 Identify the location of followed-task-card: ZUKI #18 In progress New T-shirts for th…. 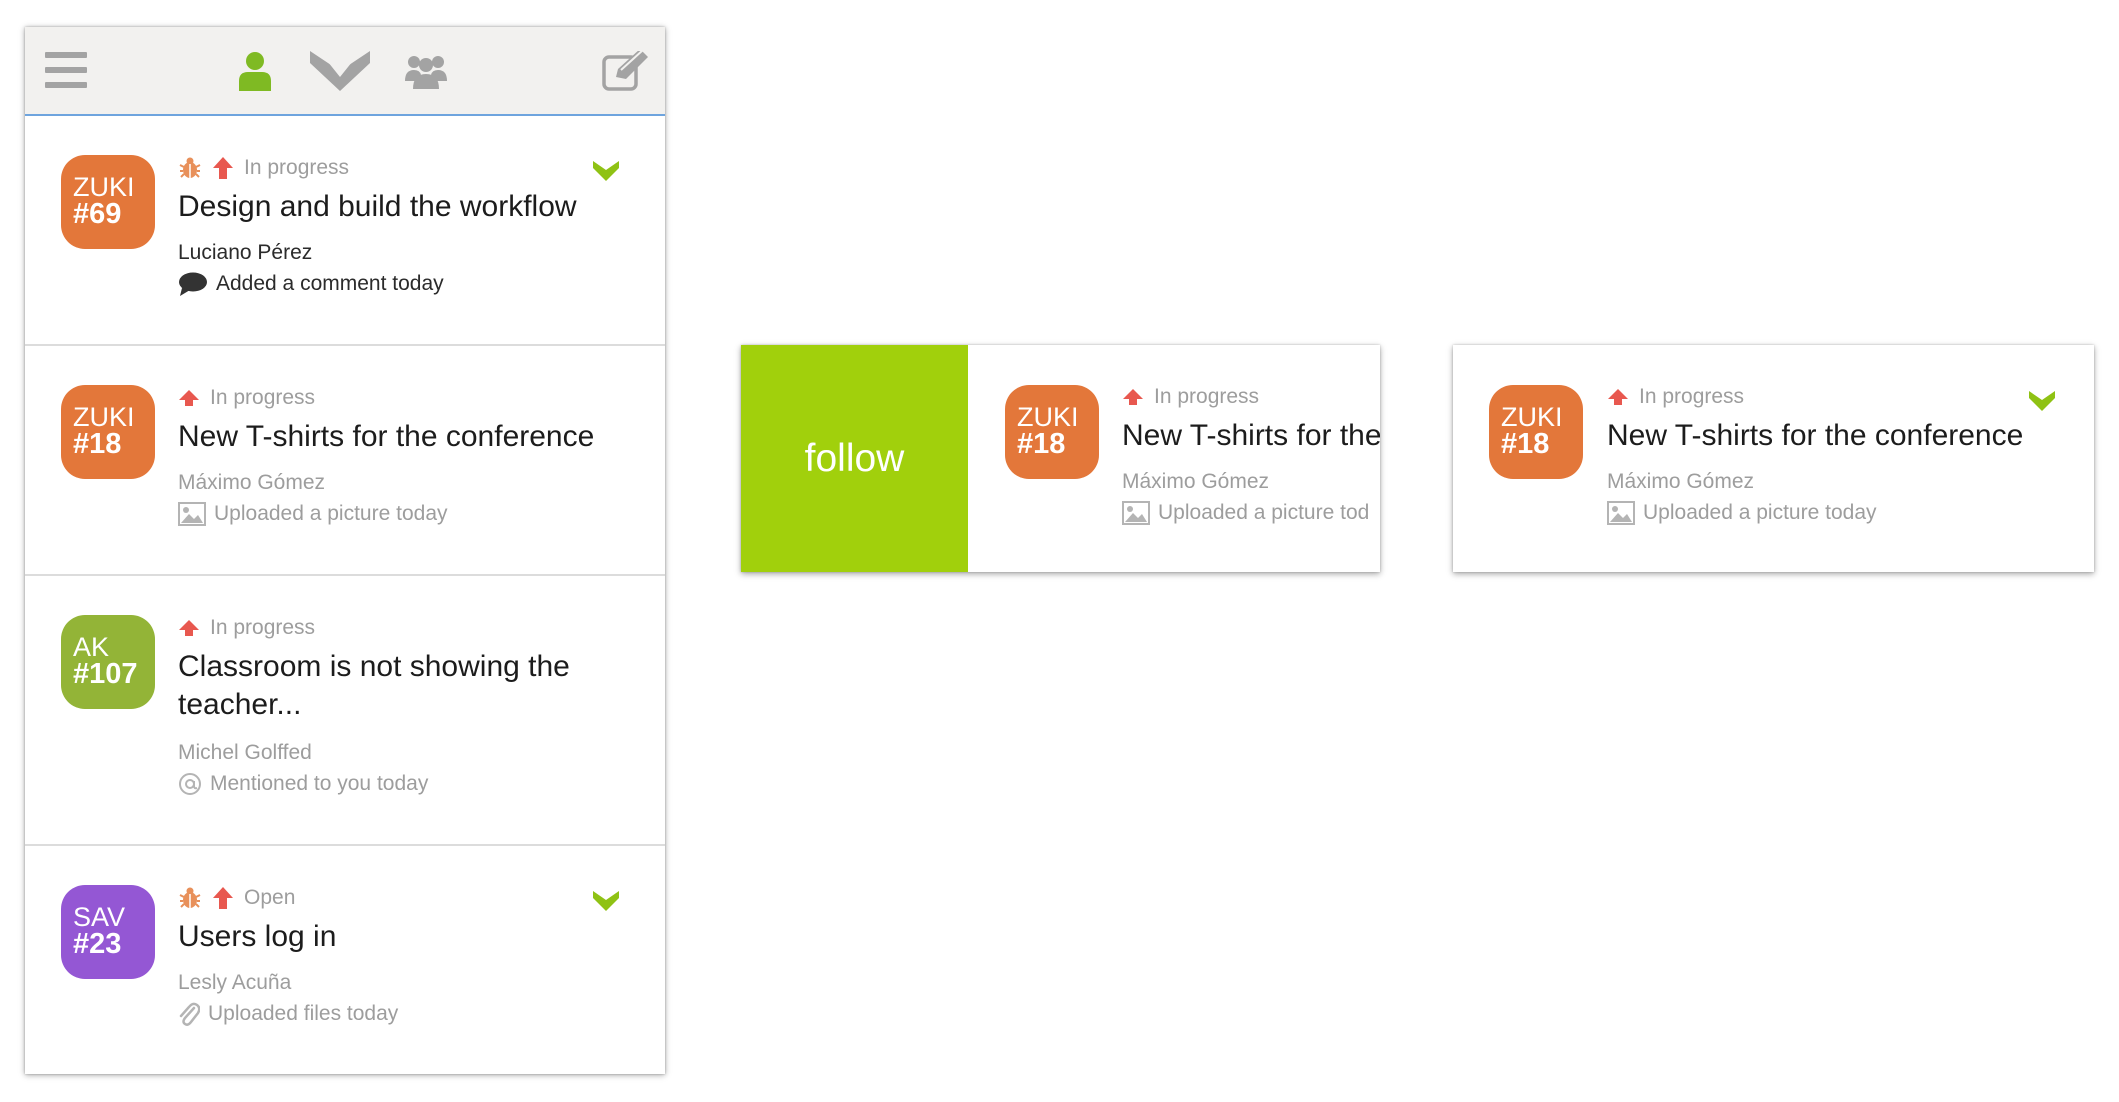
(1773, 458).